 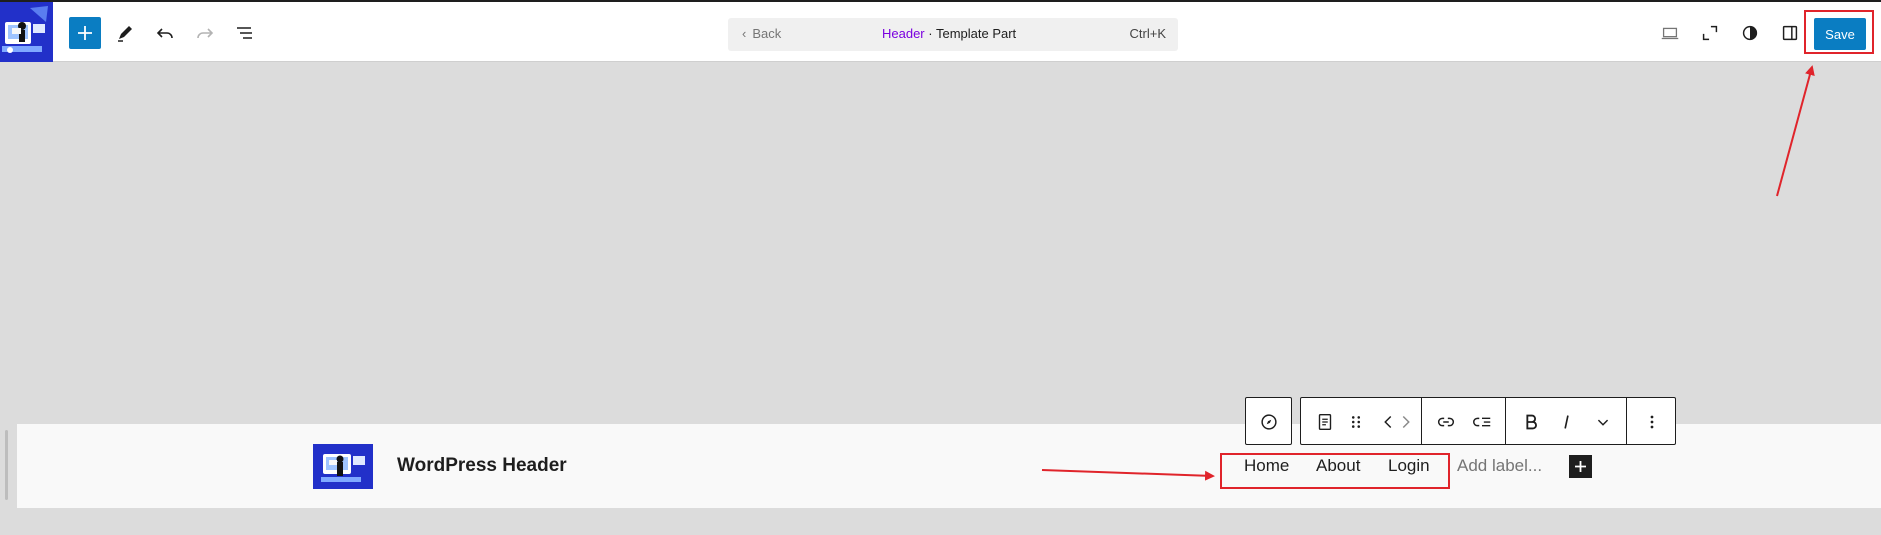 I want to click on block-inserter-button, so click(x=85, y=33).